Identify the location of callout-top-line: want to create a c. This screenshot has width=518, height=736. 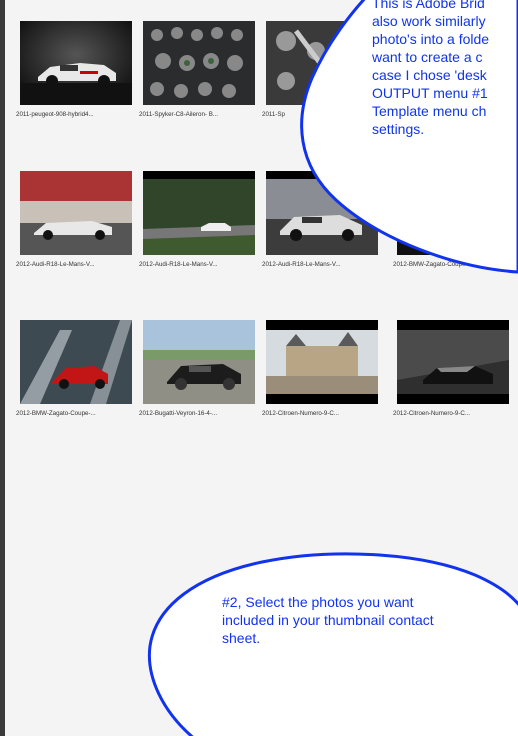
(427, 57).